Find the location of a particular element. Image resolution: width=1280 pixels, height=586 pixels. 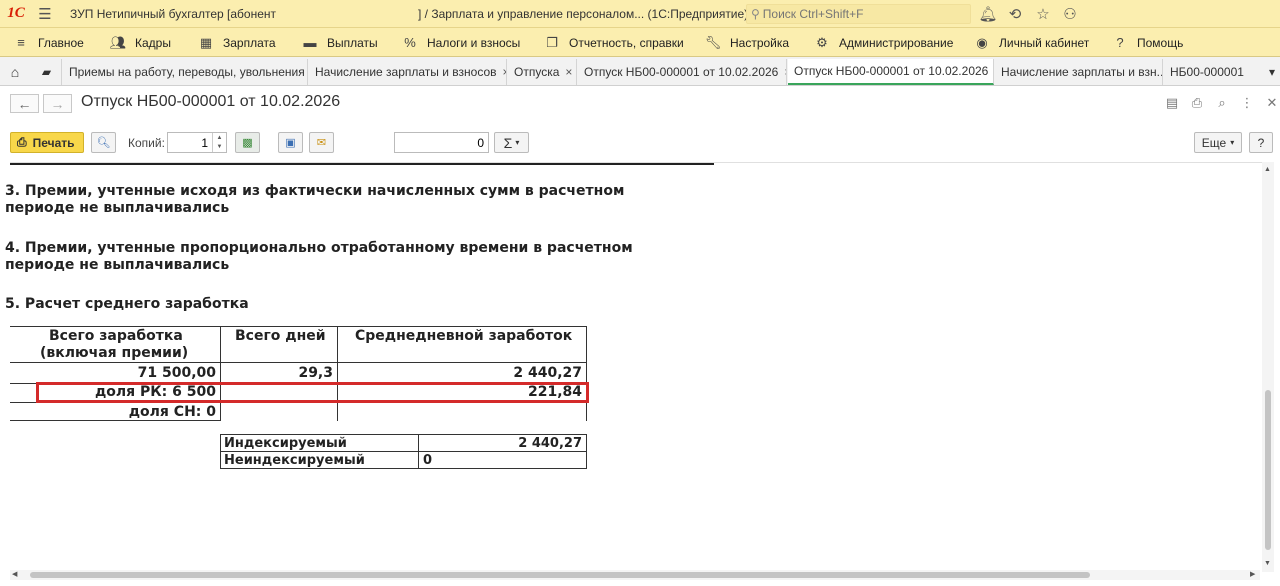

close-window-icon: ✕ is located at coordinates (1271, 103).